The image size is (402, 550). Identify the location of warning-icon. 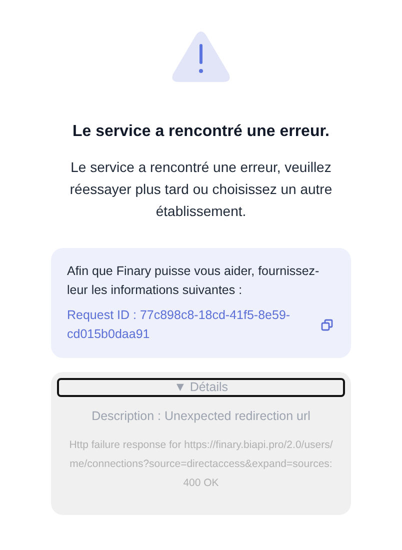
(201, 57).